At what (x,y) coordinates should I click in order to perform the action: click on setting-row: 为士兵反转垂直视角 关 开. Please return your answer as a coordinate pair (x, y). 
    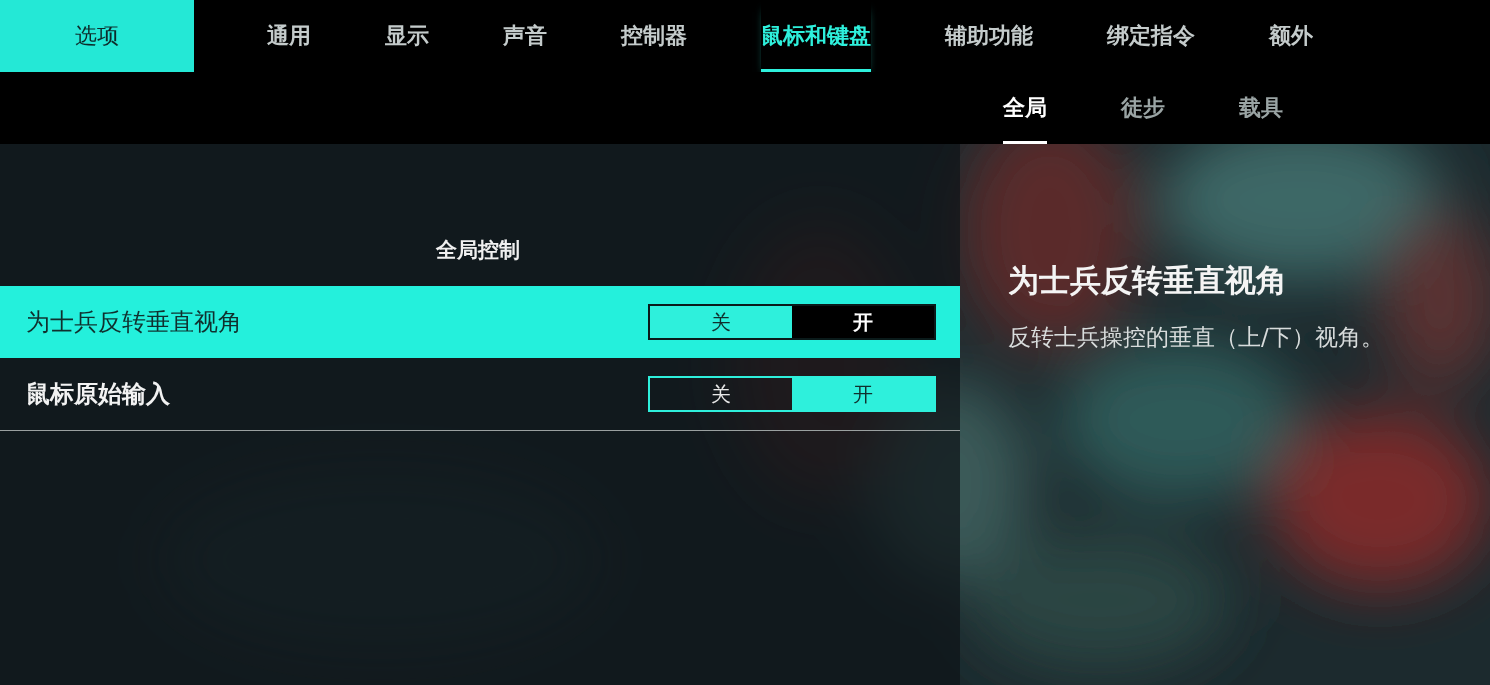
    Looking at the image, I should click on (480, 322).